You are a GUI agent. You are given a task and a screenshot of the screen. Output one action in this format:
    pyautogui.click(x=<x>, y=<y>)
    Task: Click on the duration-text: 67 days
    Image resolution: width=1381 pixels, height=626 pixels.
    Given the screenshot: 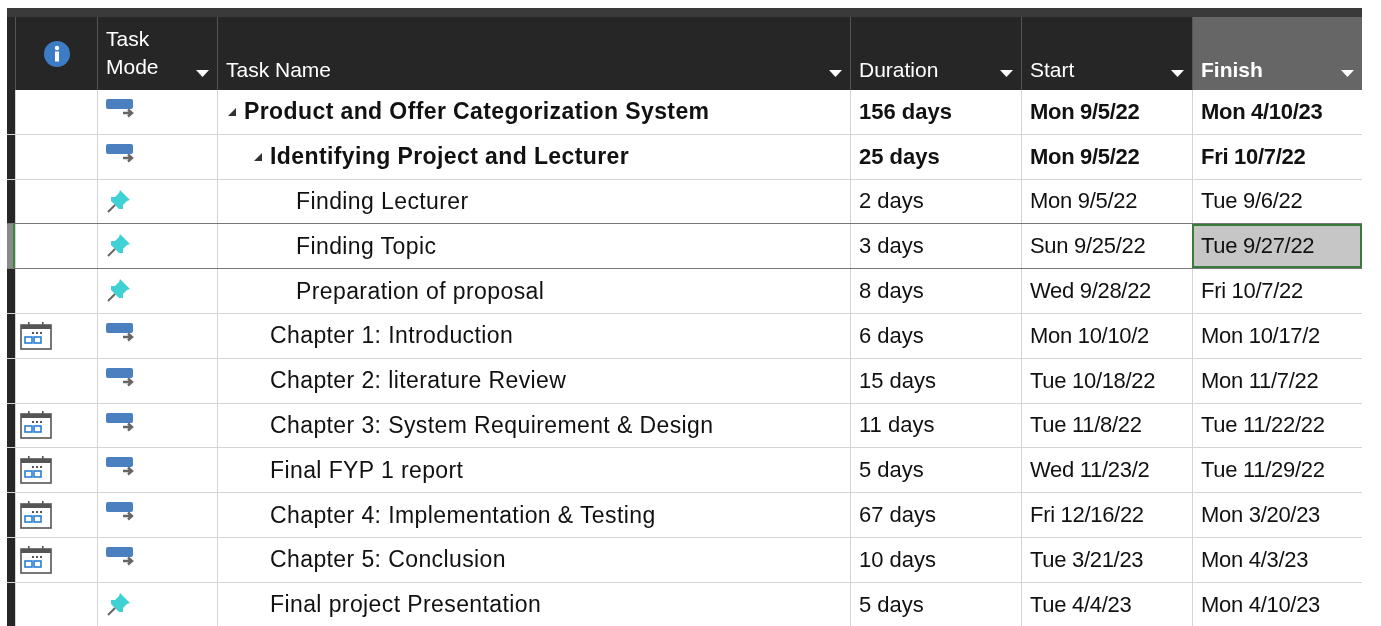 What is the action you would take?
    pyautogui.click(x=898, y=515)
    